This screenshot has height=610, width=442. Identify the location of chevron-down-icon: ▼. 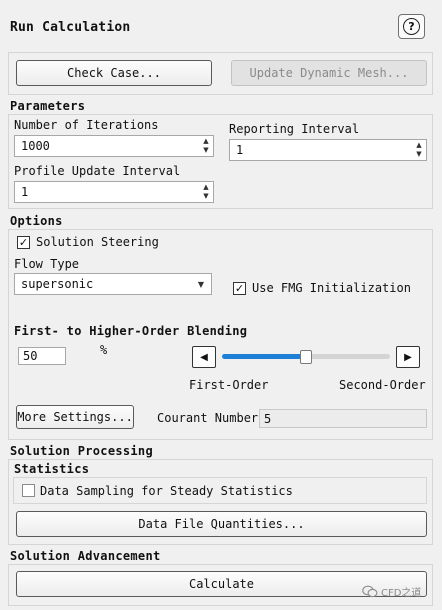
(201, 284).